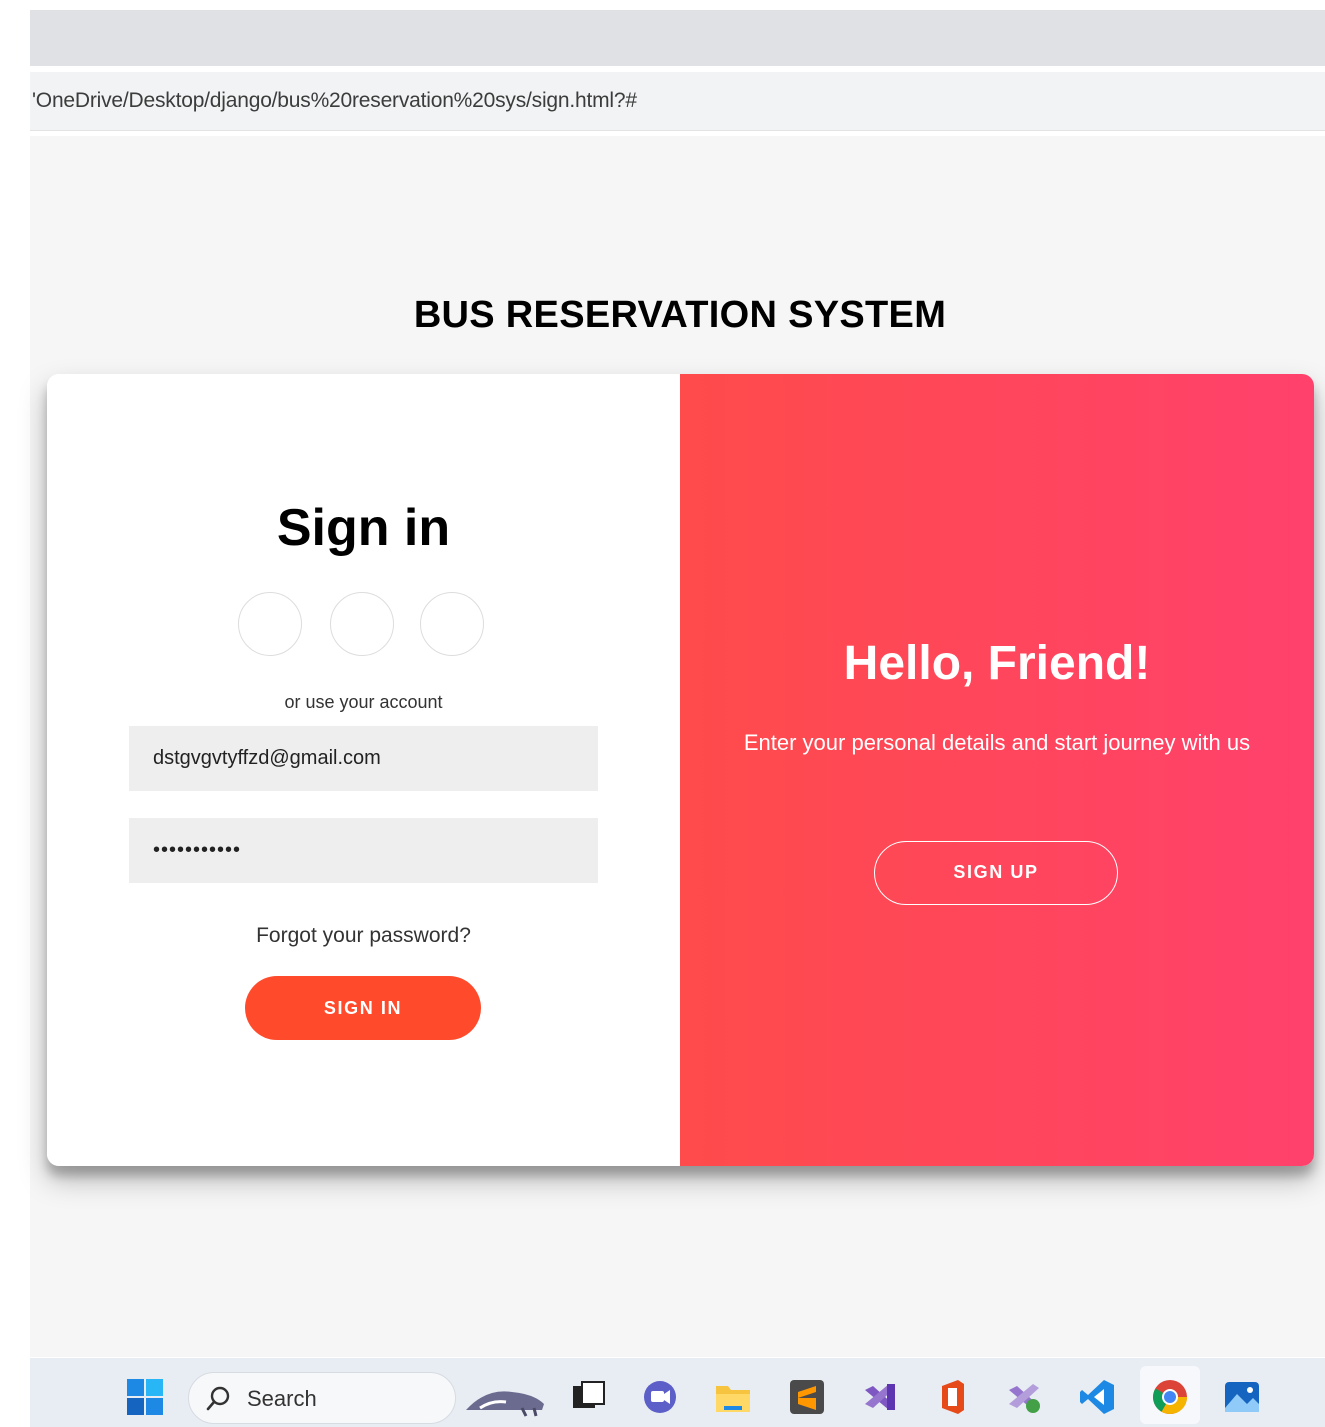 The height and width of the screenshot is (1427, 1325). What do you see at coordinates (282, 1398) in the screenshot?
I see `search-label: Search` at bounding box center [282, 1398].